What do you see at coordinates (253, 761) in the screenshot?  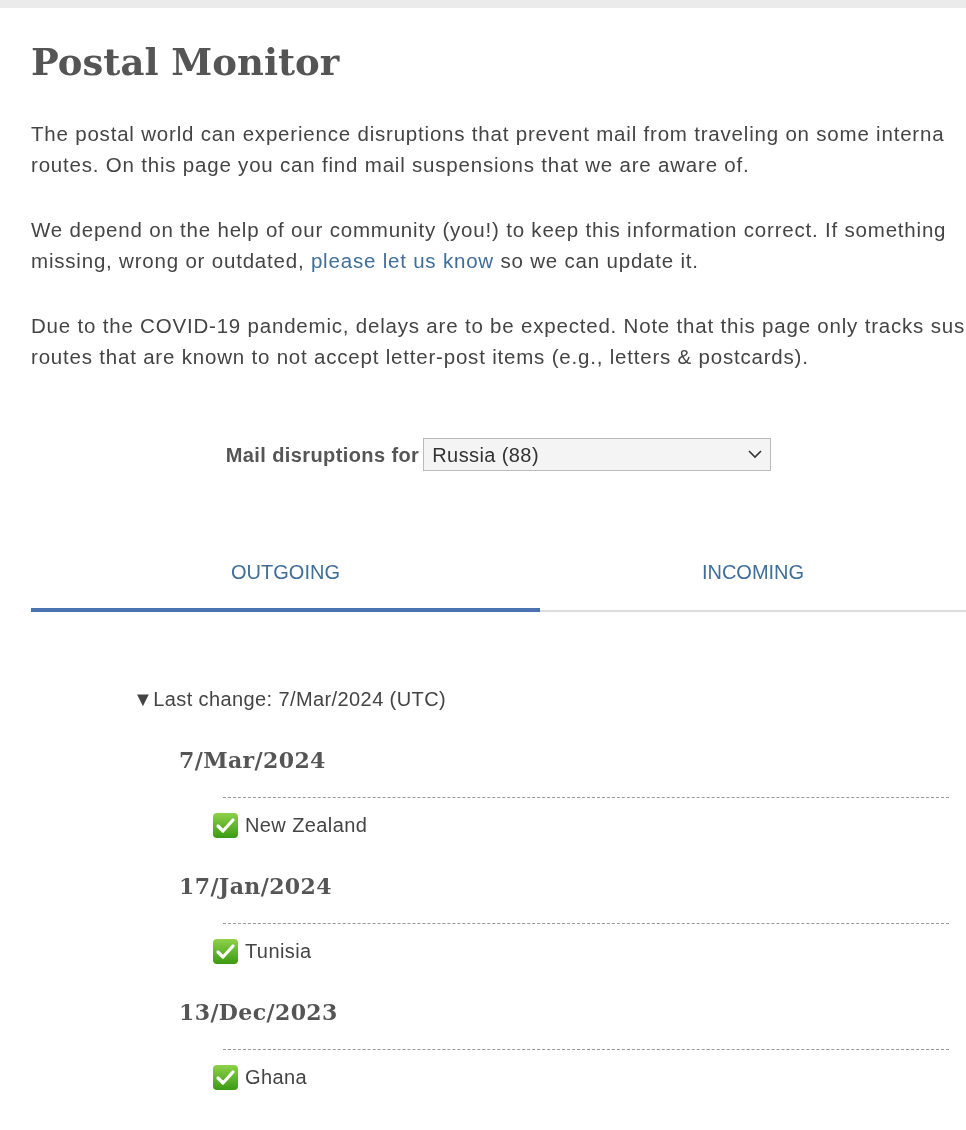 I see `date-heading: 7/Mar/2024` at bounding box center [253, 761].